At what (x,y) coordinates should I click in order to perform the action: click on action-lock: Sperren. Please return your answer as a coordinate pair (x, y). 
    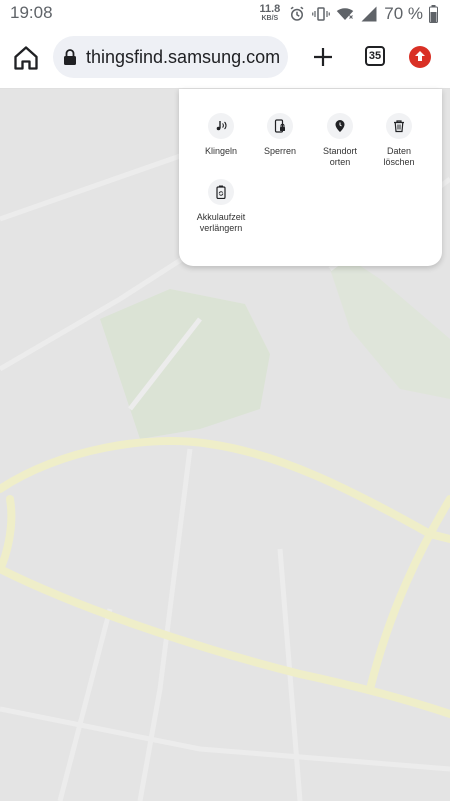
    Looking at the image, I should click on (280, 135).